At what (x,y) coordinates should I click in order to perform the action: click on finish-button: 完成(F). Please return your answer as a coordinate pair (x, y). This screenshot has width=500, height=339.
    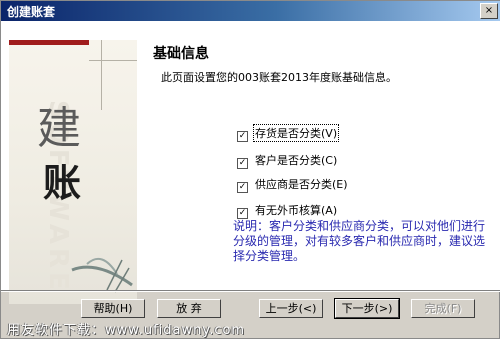
    Looking at the image, I should click on (443, 308).